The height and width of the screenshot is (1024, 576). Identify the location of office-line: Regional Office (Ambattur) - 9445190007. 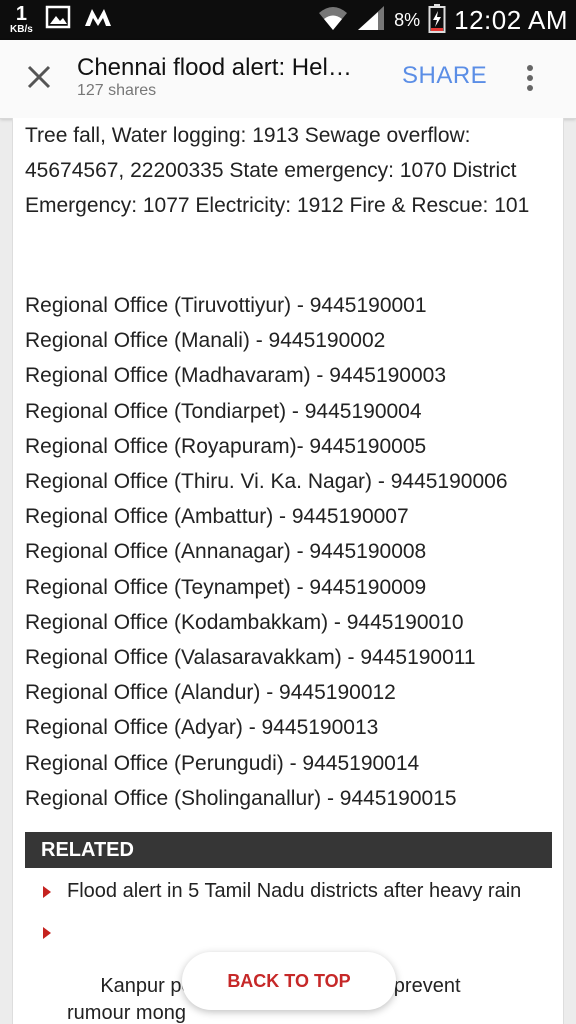
(217, 517).